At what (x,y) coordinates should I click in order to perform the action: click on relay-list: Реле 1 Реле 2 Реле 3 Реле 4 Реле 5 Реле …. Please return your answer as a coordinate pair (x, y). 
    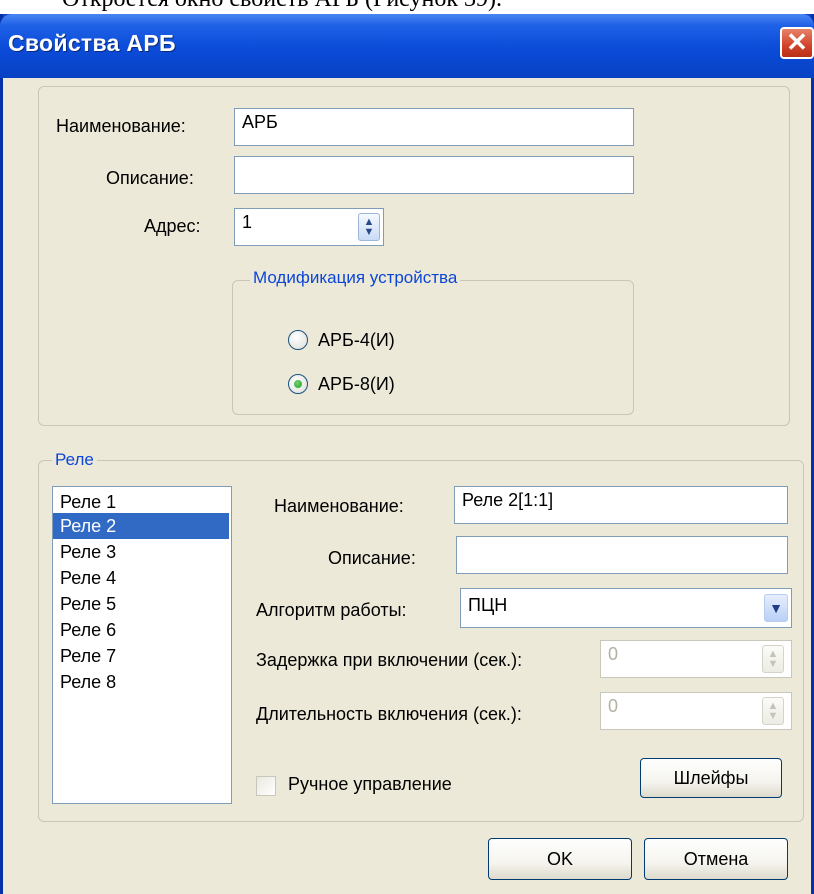
    Looking at the image, I should click on (142, 645).